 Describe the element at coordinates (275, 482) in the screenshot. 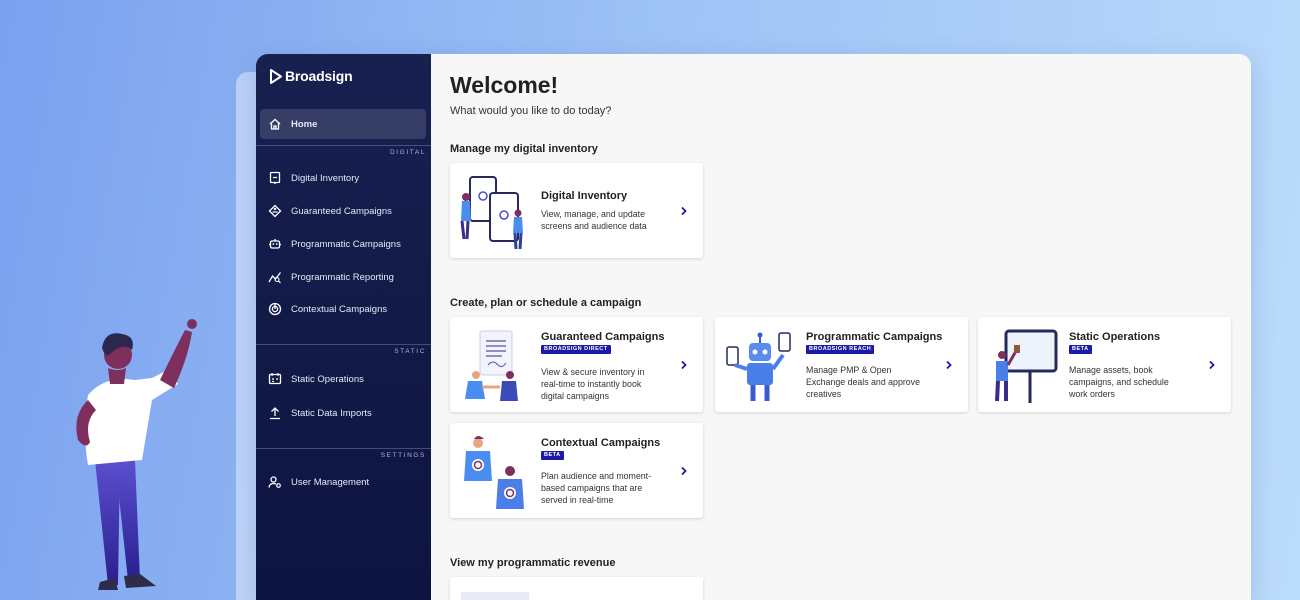

I see `user-gear-icon` at that location.